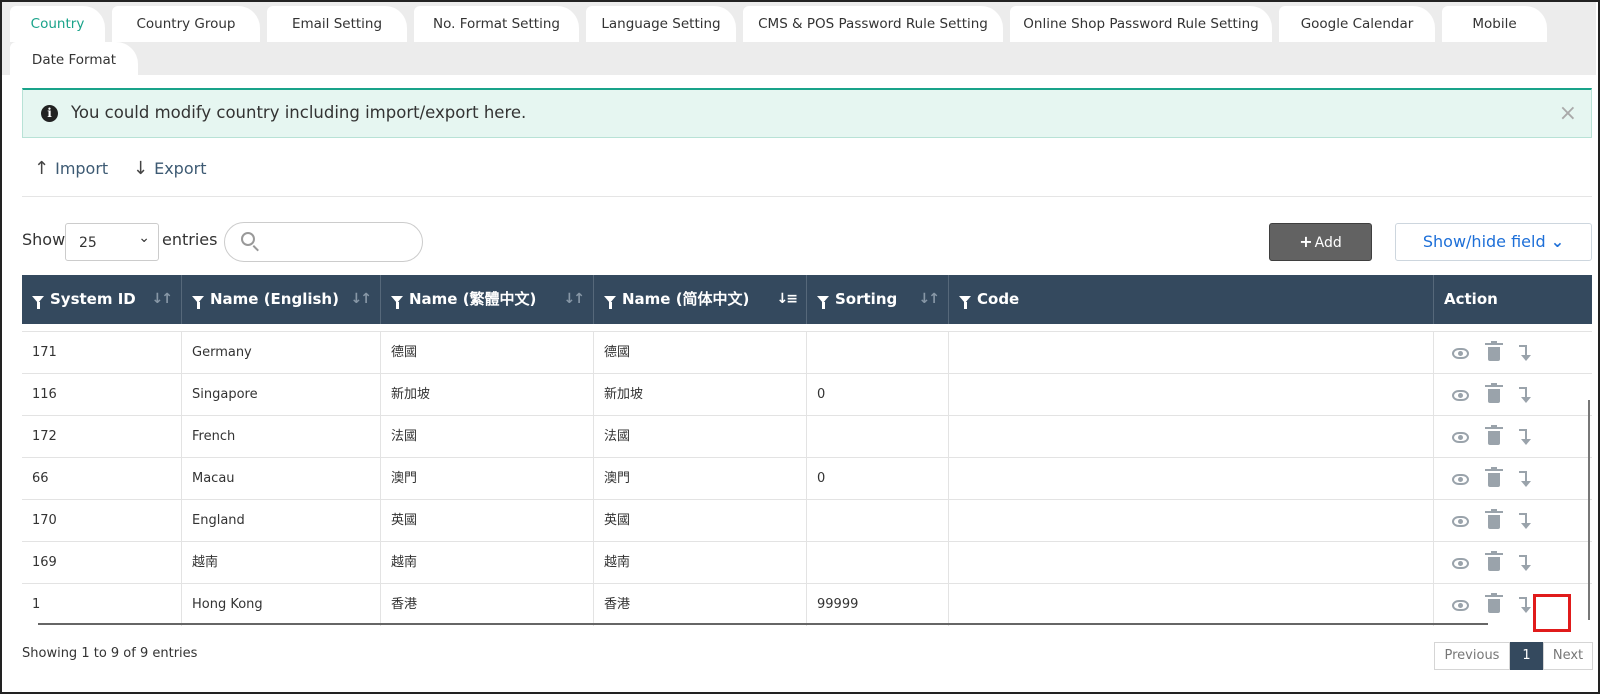  What do you see at coordinates (1471, 299) in the screenshot?
I see `col-action: Action` at bounding box center [1471, 299].